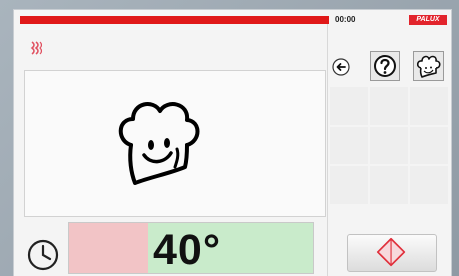  Describe the element at coordinates (174, 20) in the screenshot. I see `status-progress-bar` at that location.